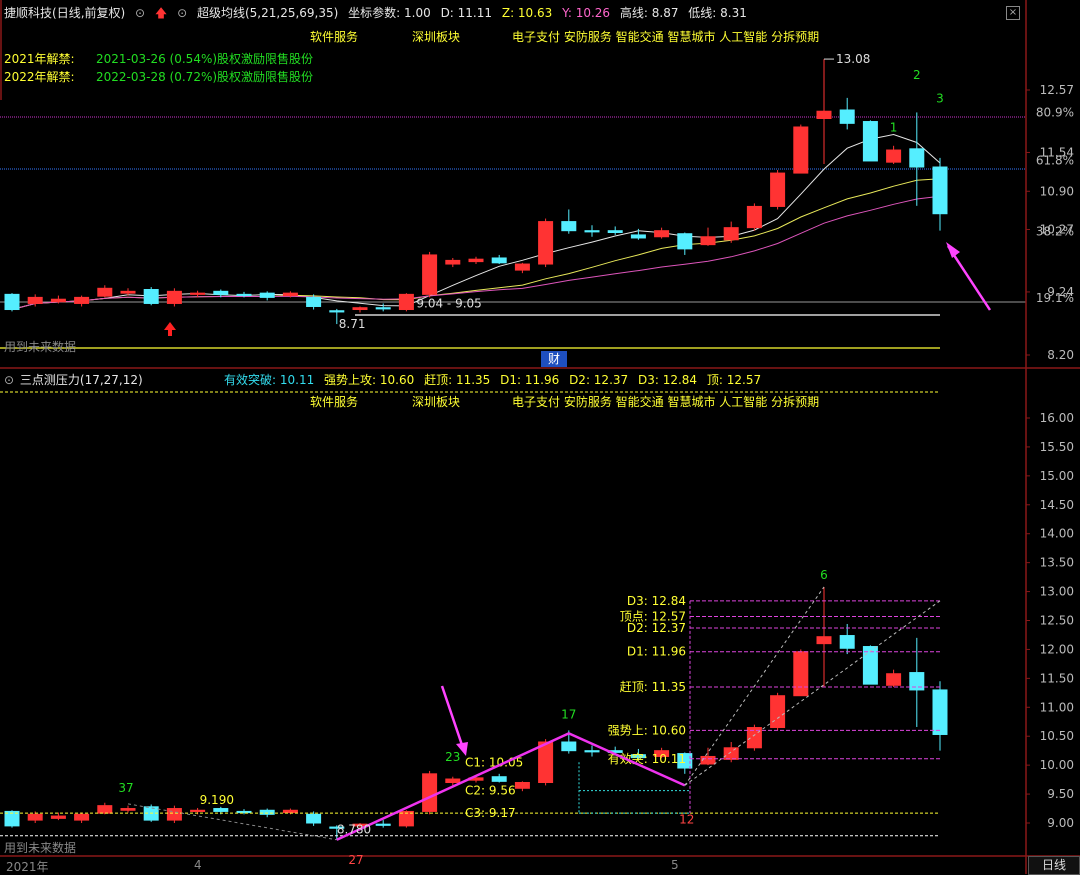 The width and height of the screenshot is (1080, 875). I want to click on pivot-label-0: 37, so click(125, 788).